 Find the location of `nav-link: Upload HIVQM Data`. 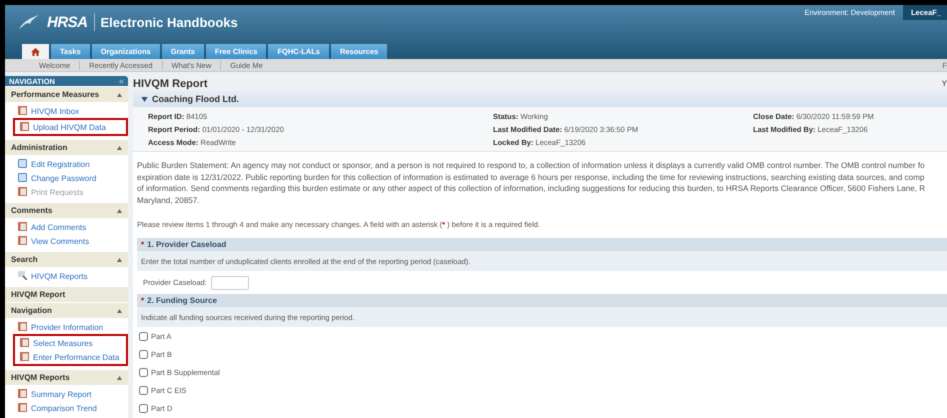

nav-link: Upload HIVQM Data is located at coordinates (70, 127).